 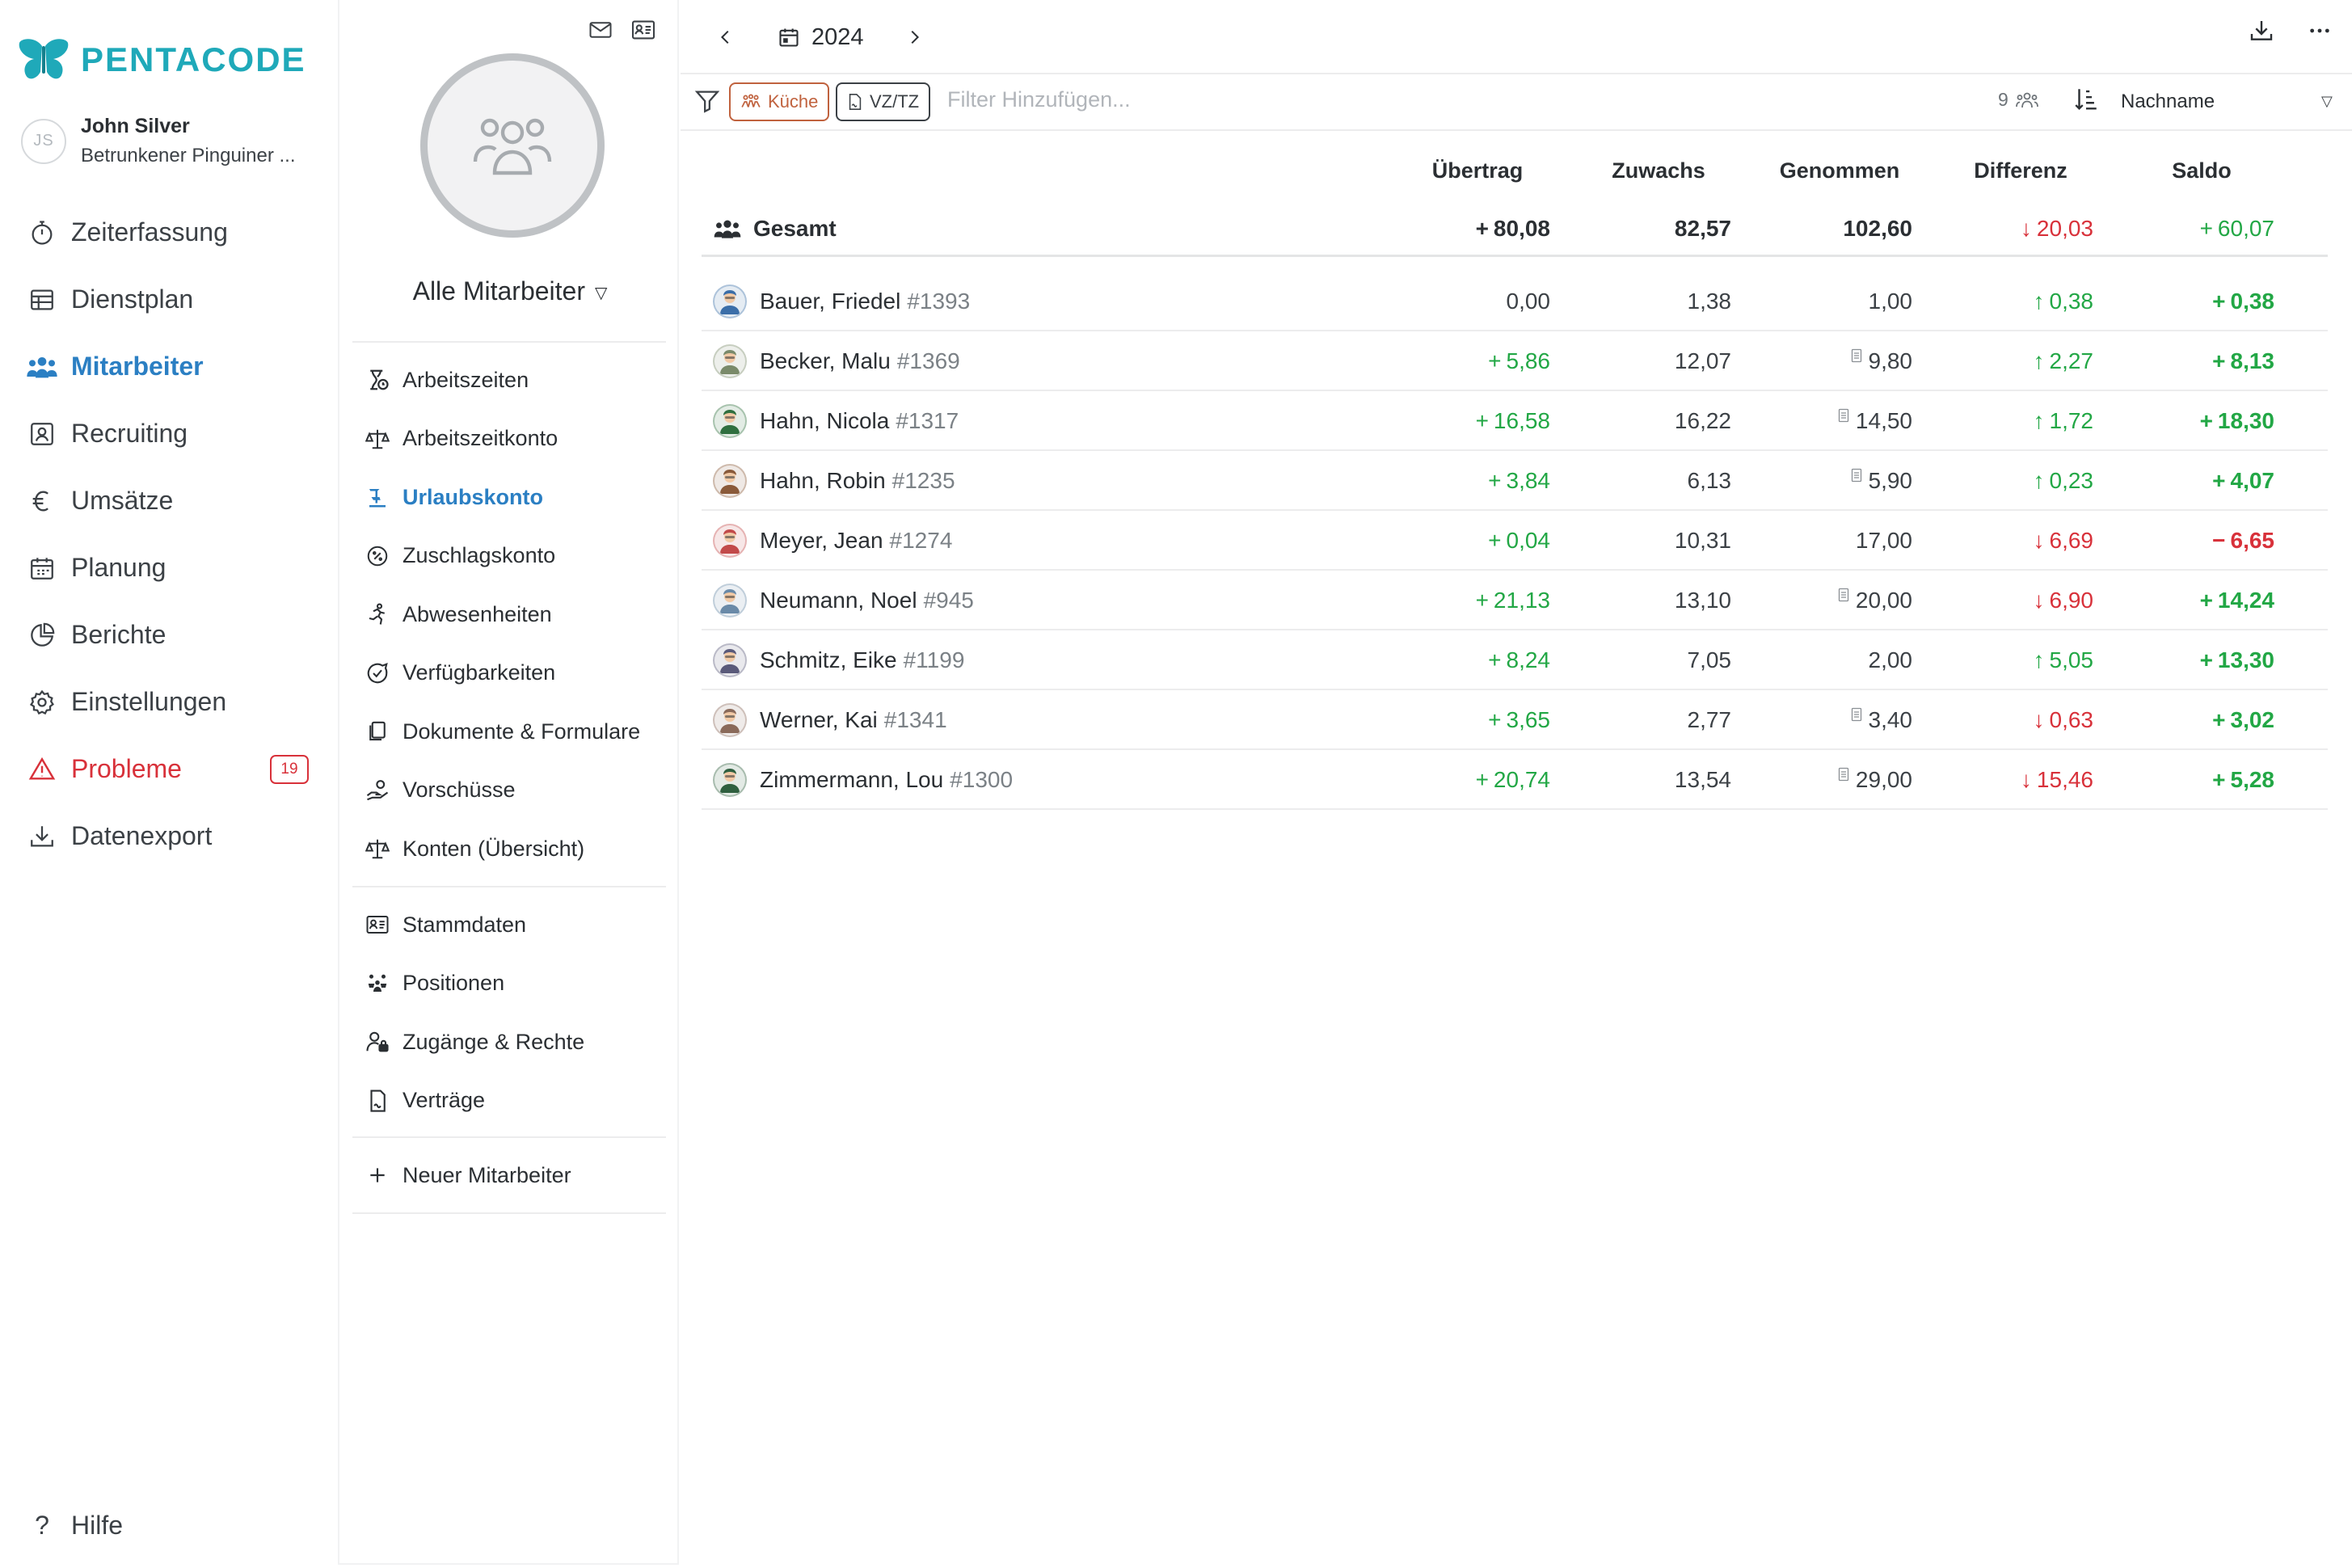 I want to click on employee-number: #1393, so click(x=939, y=301).